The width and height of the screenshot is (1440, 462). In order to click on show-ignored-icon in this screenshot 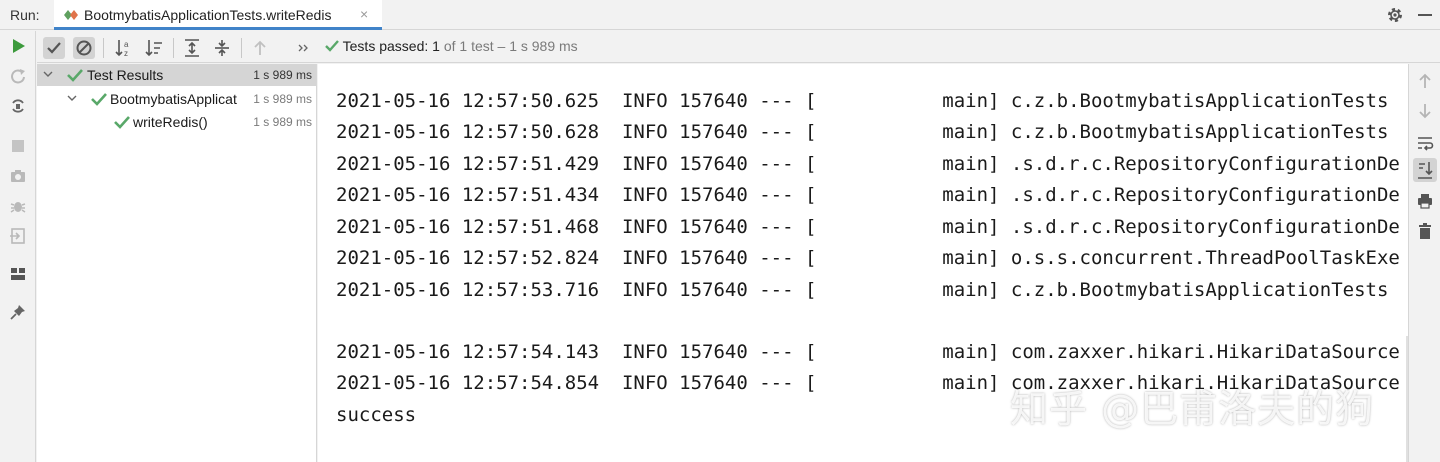, I will do `click(84, 48)`.